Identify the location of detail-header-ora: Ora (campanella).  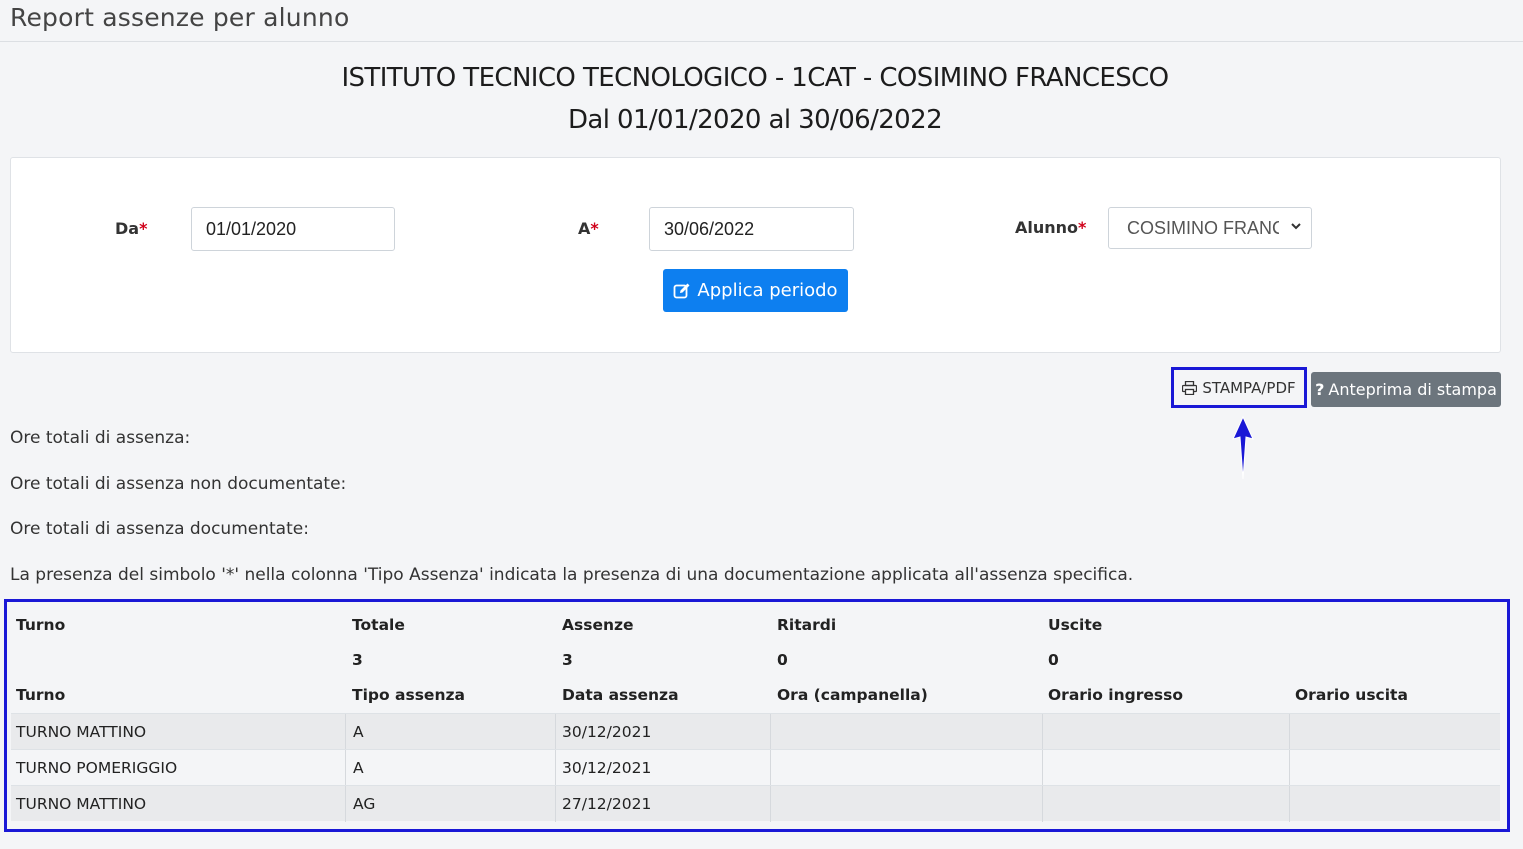
(852, 695).